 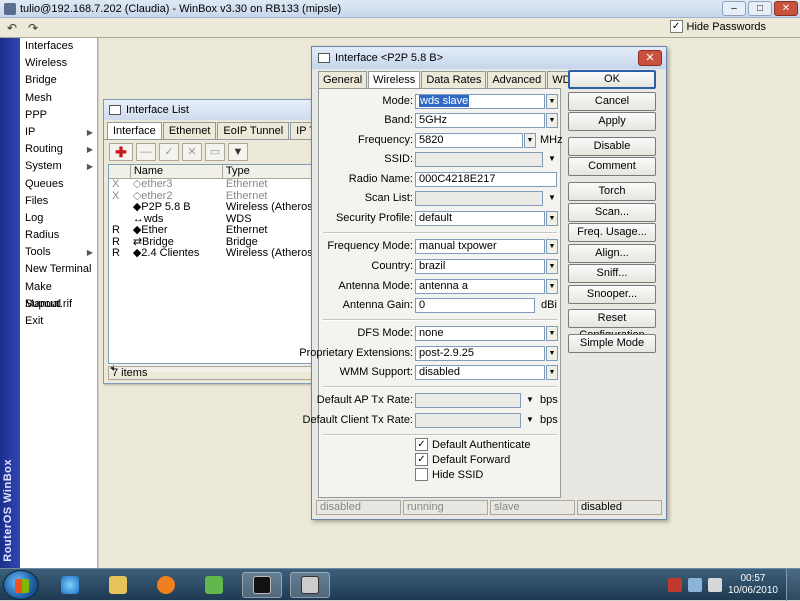 I want to click on frequency-mode-select: manual txpower, so click(x=480, y=246).